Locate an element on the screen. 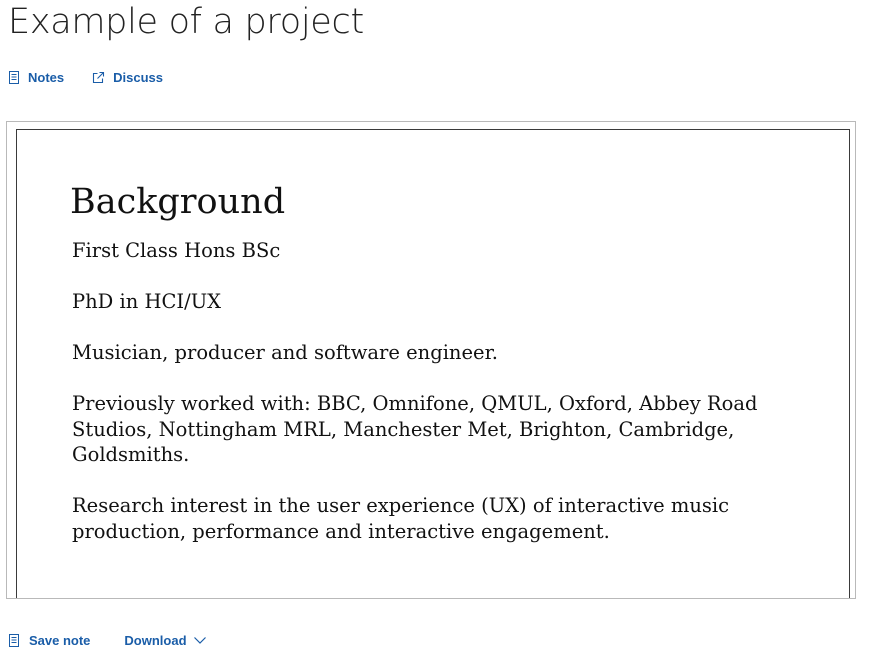 The width and height of the screenshot is (884, 666). notes-link: Notes is located at coordinates (36, 77).